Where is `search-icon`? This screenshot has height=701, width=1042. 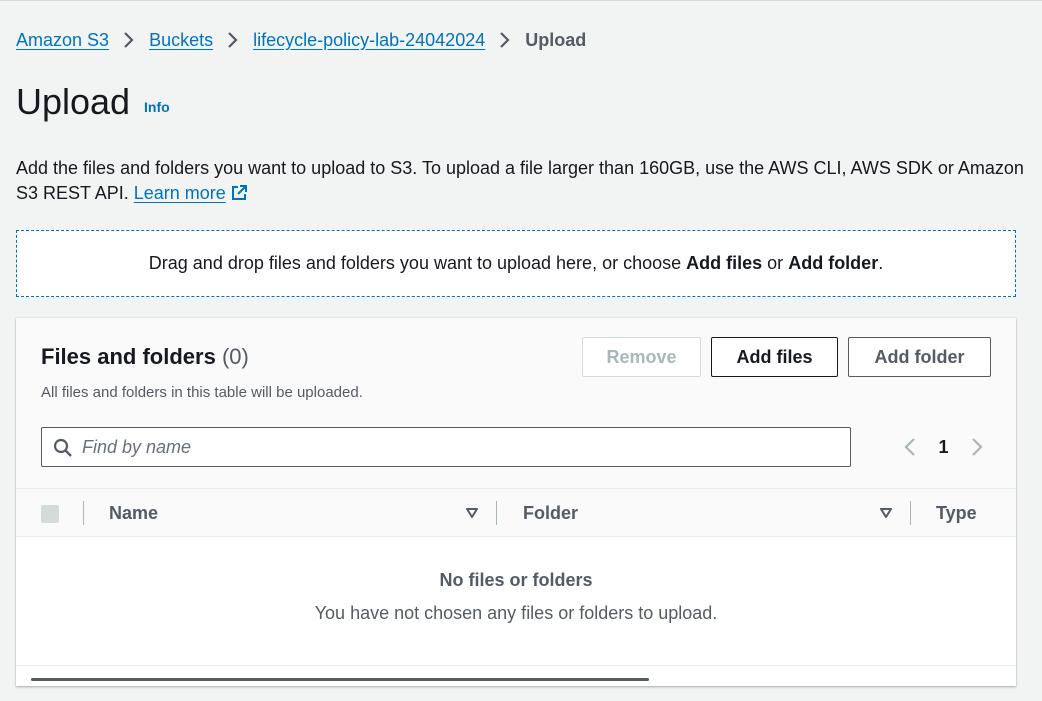 search-icon is located at coordinates (63, 450).